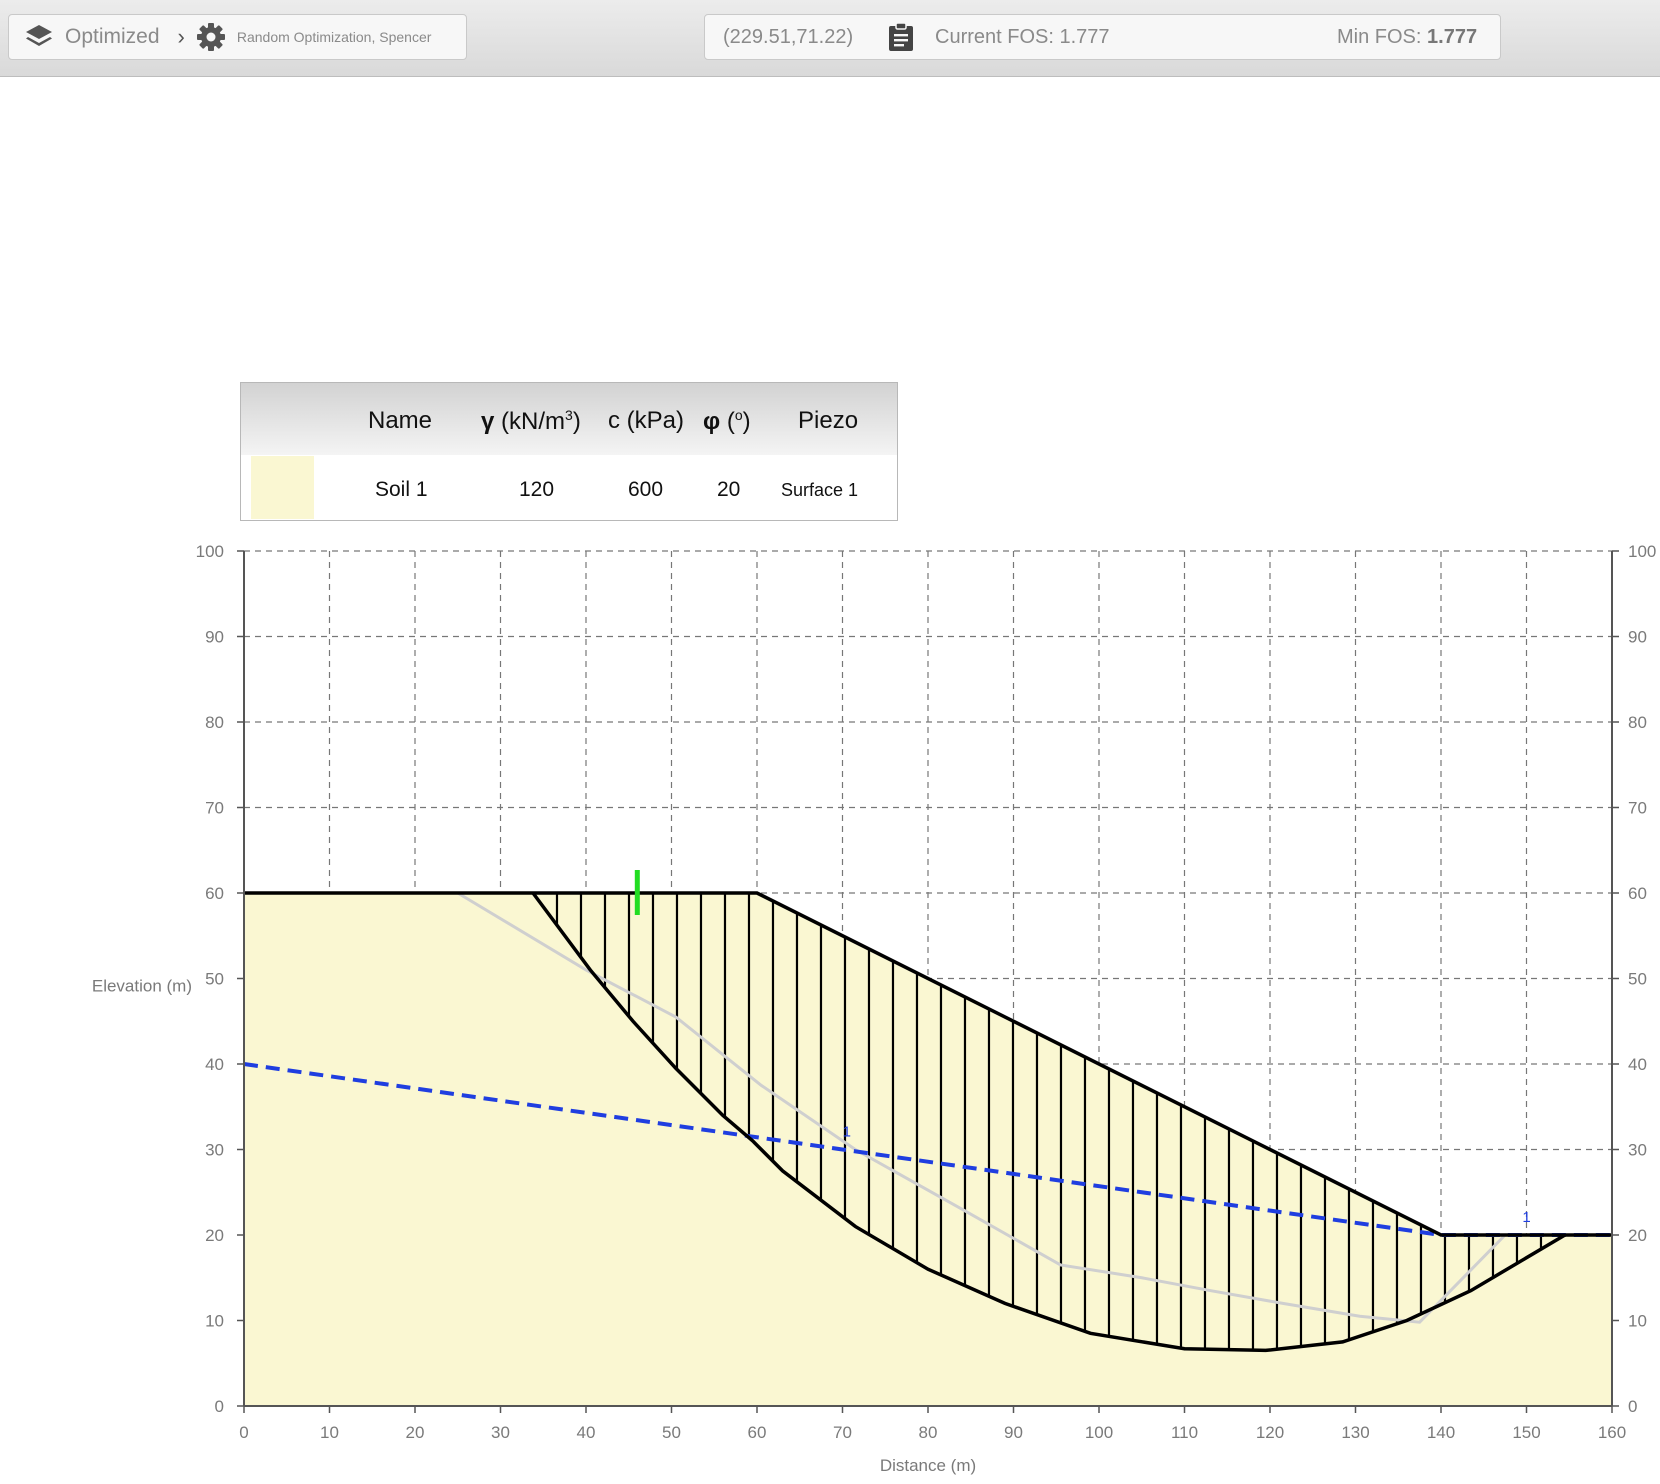  I want to click on y-tick-label-left: 60, so click(214, 893).